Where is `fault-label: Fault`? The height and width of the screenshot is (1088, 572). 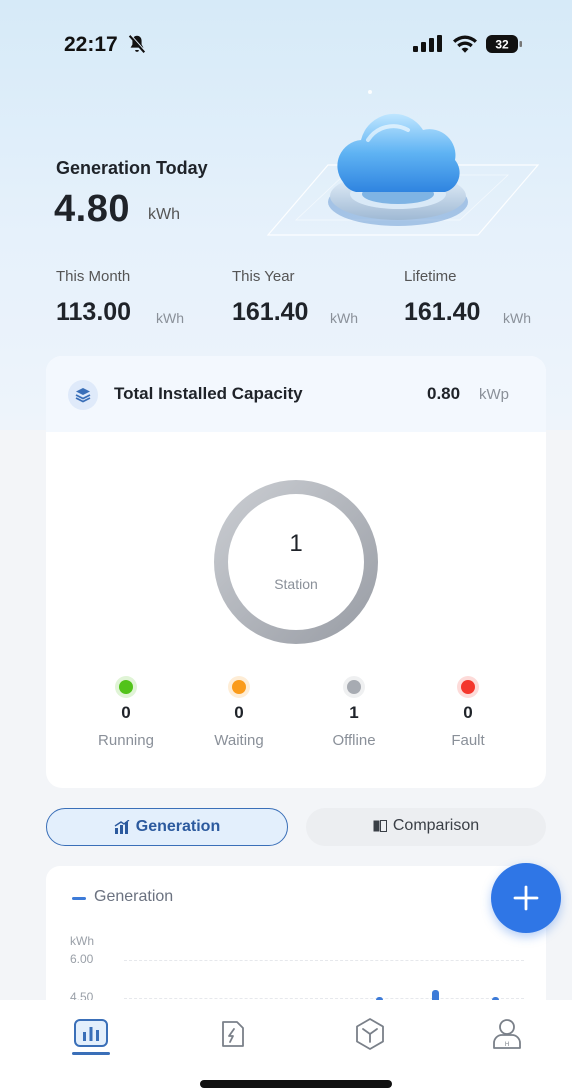 fault-label: Fault is located at coordinates (468, 740).